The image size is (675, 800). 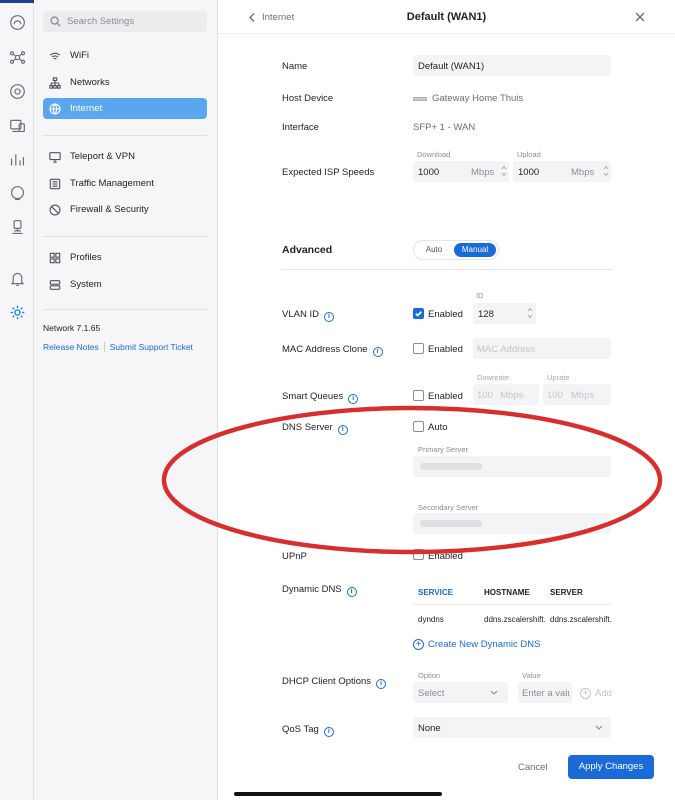 What do you see at coordinates (558, 377) in the screenshot?
I see `uprate-label: Uprate` at bounding box center [558, 377].